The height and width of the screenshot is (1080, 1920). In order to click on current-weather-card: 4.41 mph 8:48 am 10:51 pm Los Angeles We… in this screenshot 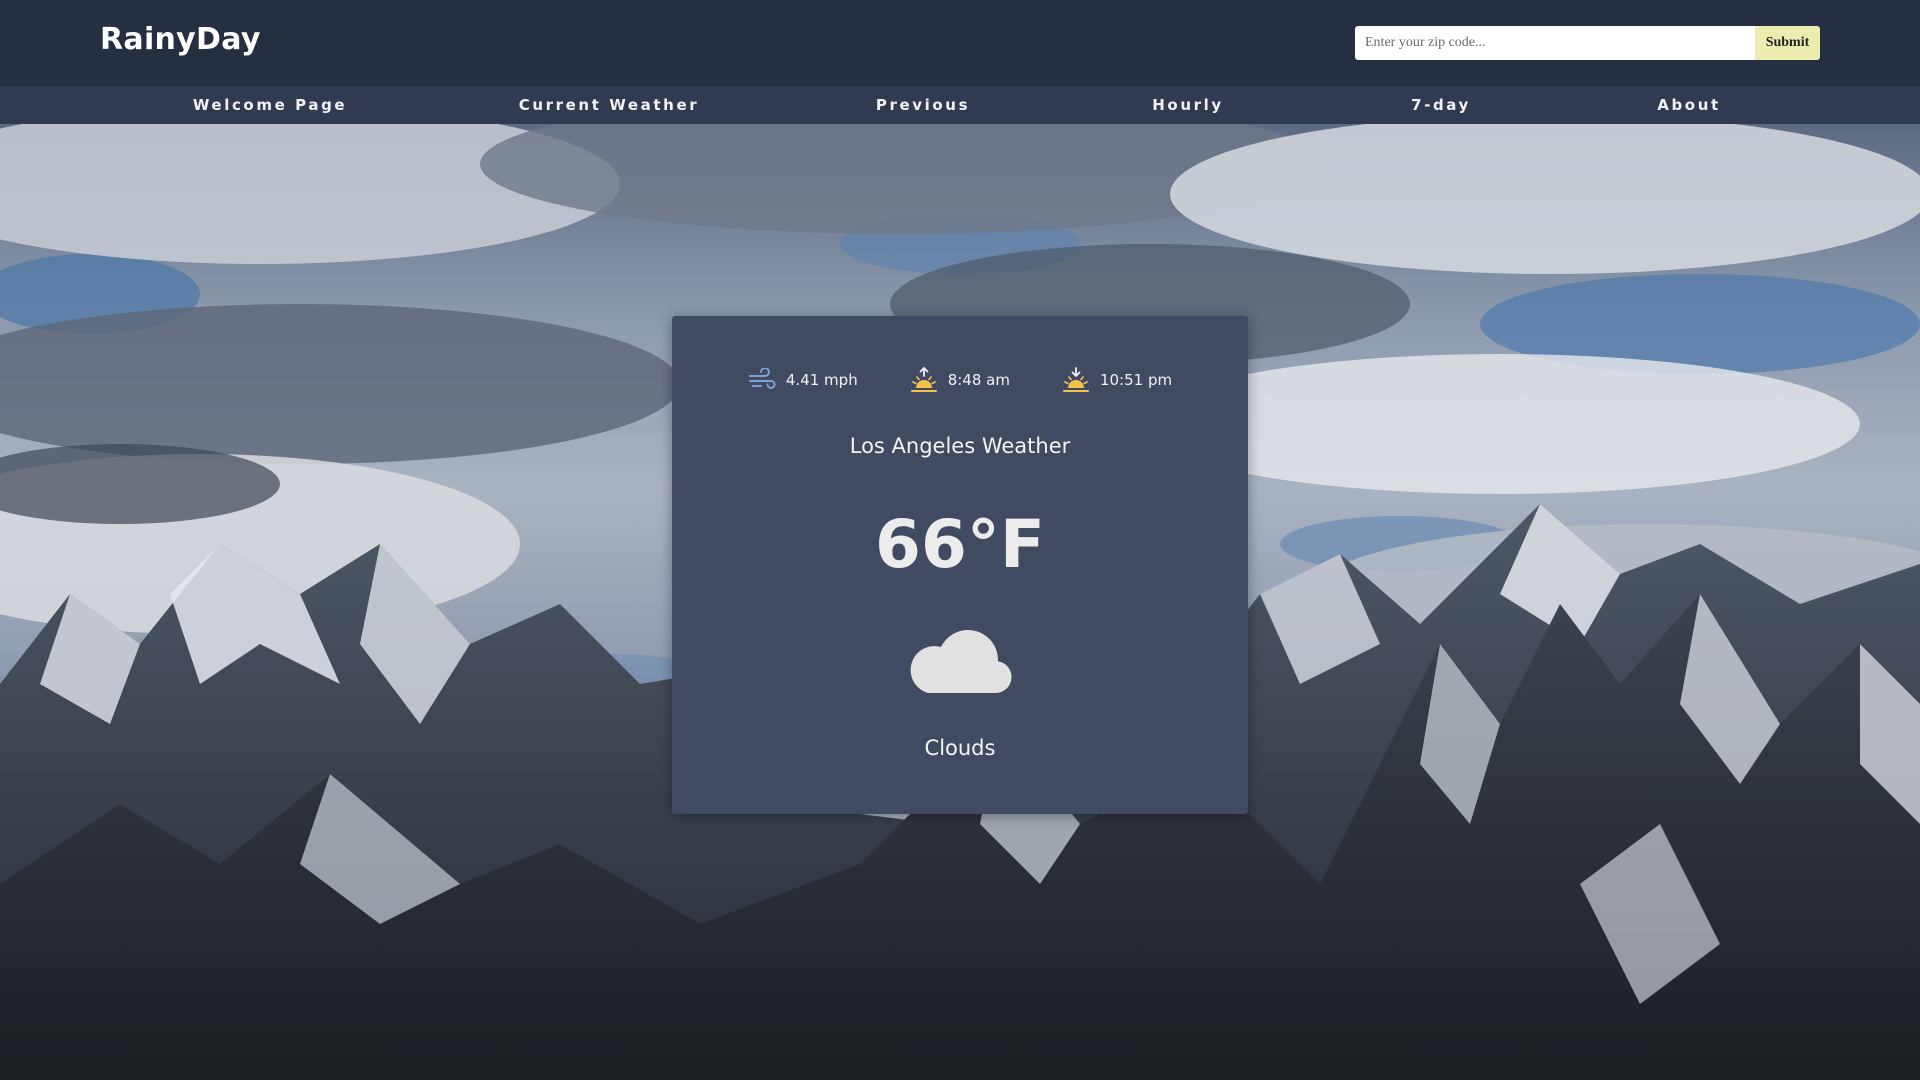, I will do `click(960, 565)`.